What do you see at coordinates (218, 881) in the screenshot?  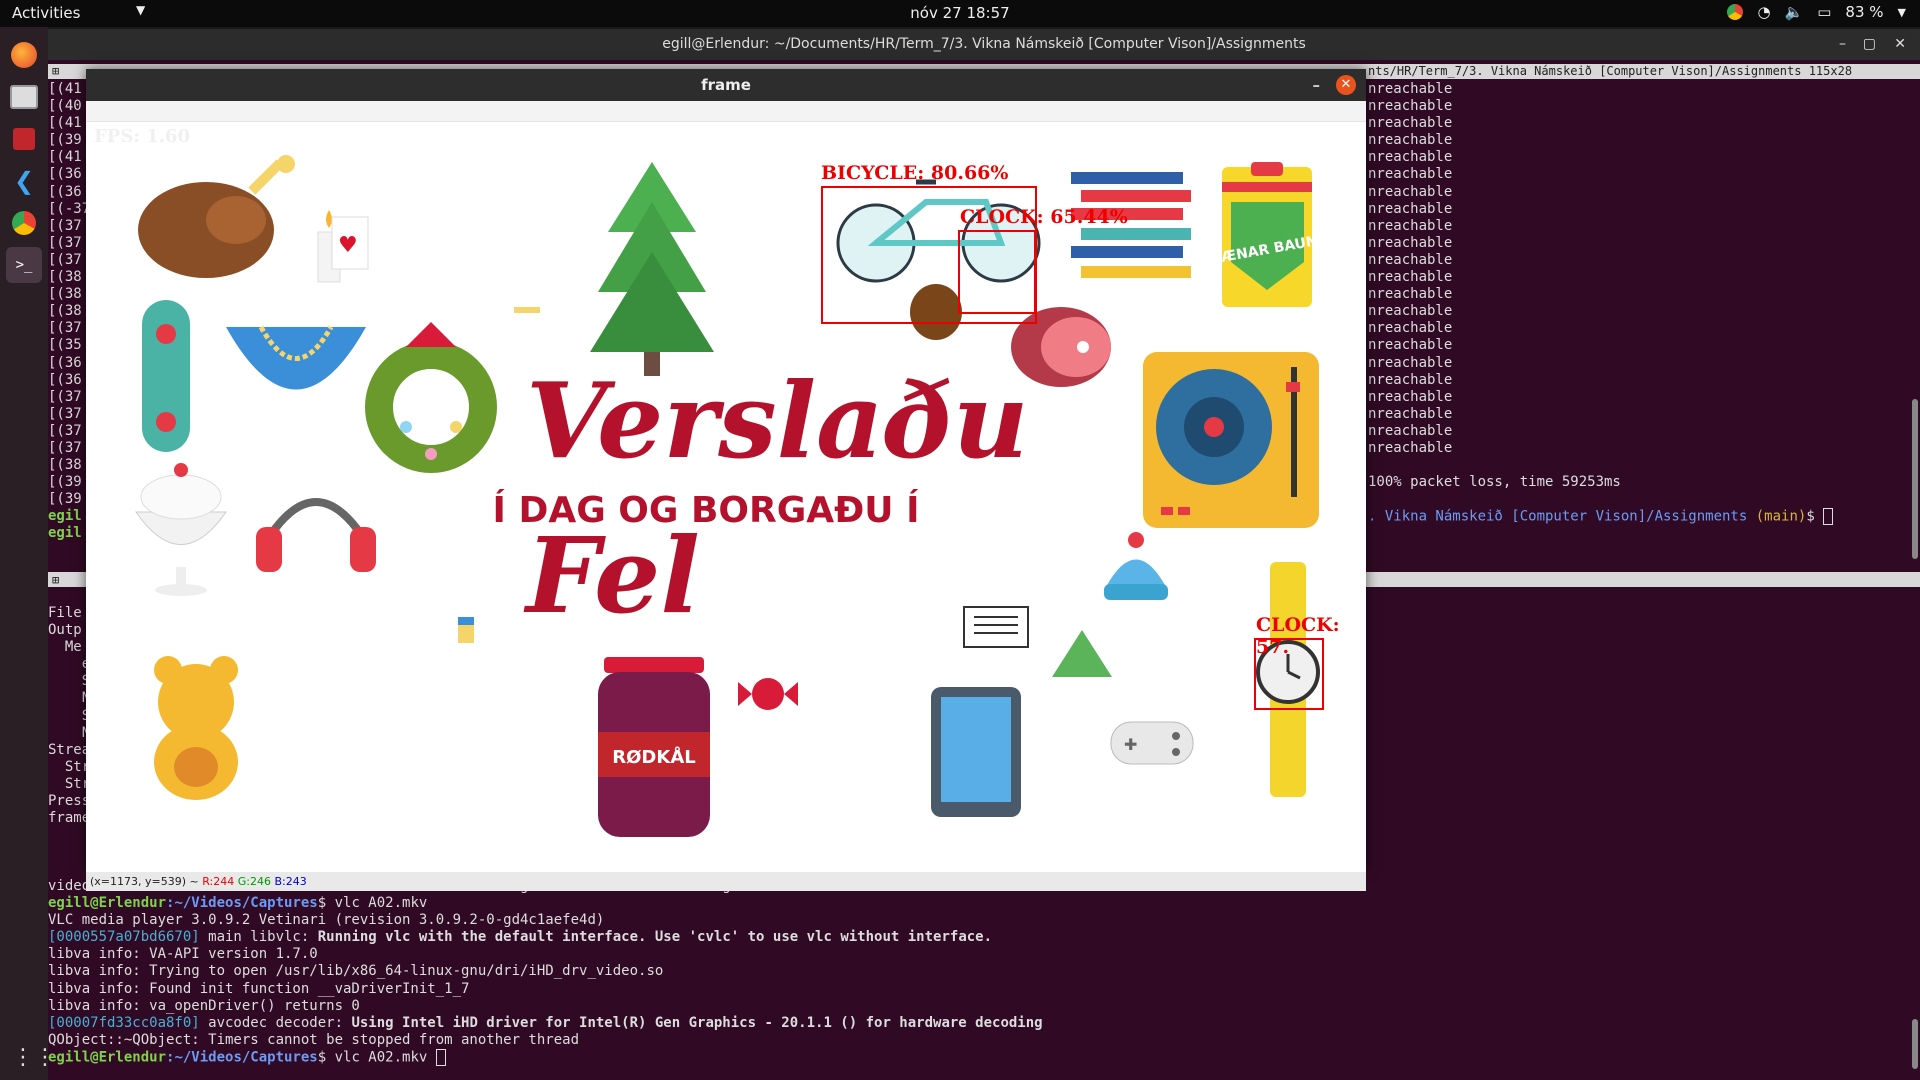 I see `status-red: R:244` at bounding box center [218, 881].